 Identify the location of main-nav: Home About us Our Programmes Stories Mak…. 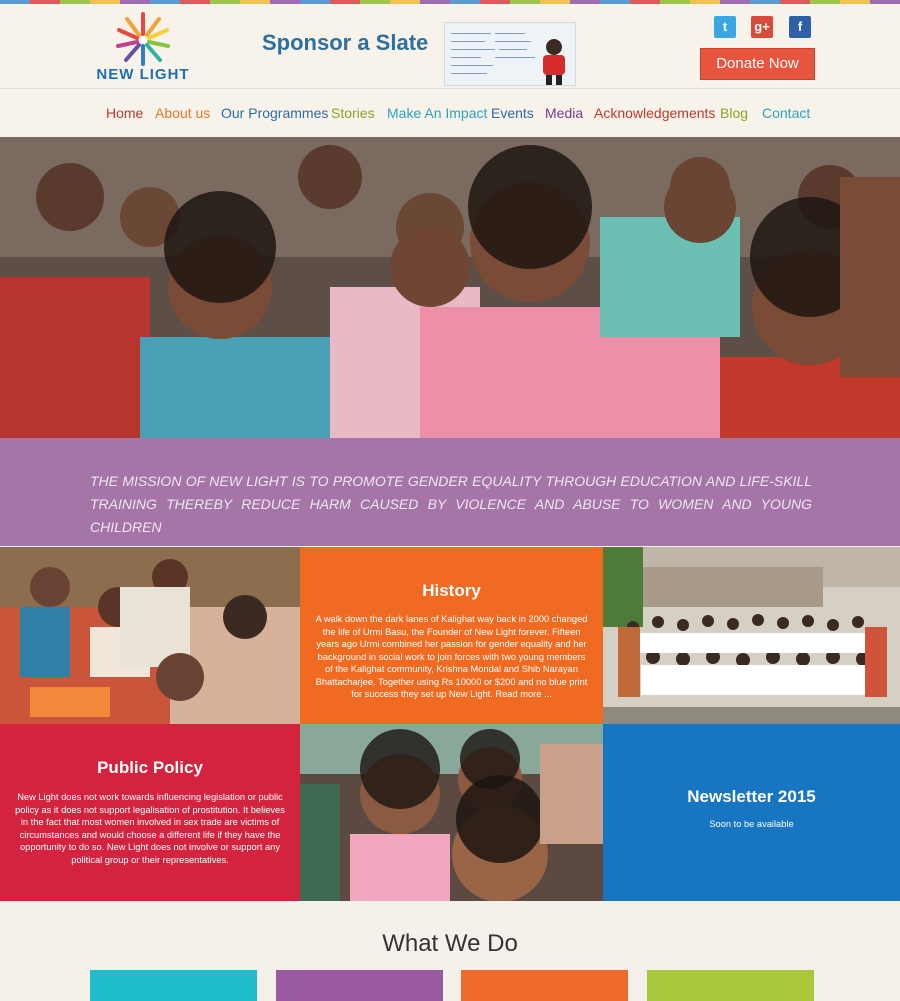
(450, 112).